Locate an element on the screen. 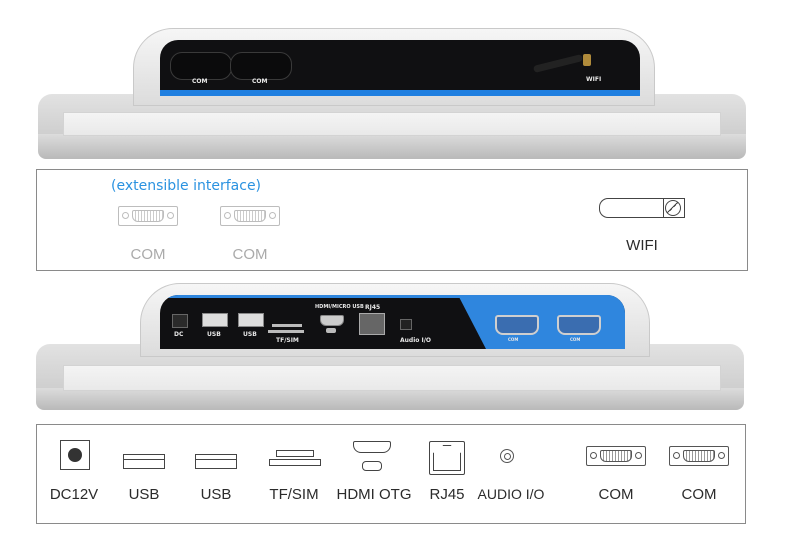  tf-sim-slot-icon is located at coordinates (295, 460).